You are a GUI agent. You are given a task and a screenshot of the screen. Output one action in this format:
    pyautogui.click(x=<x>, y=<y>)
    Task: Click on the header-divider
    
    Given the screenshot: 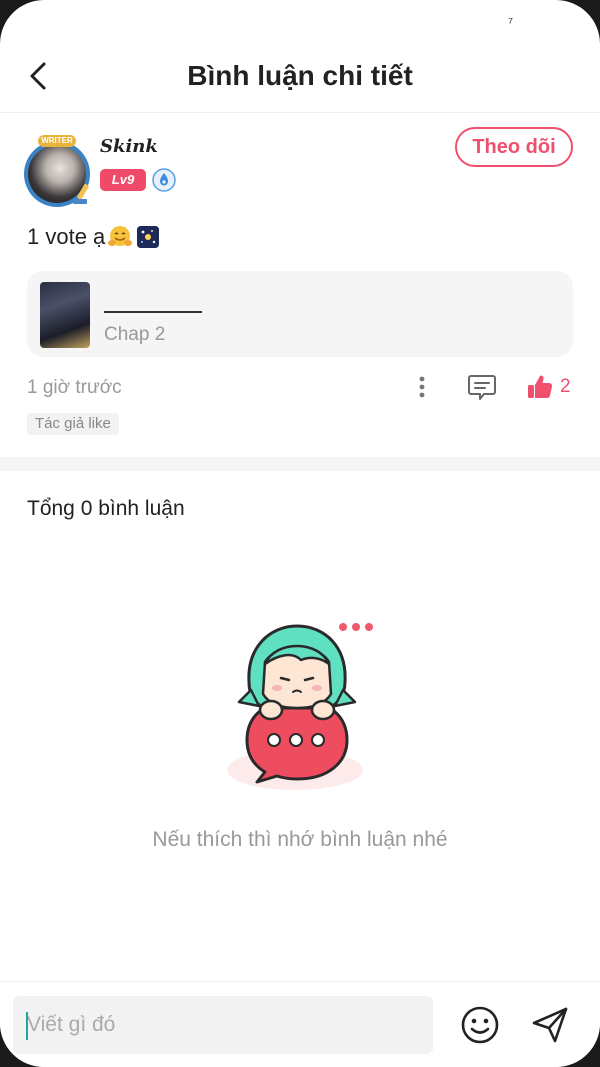 What is the action you would take?
    pyautogui.click(x=300, y=112)
    